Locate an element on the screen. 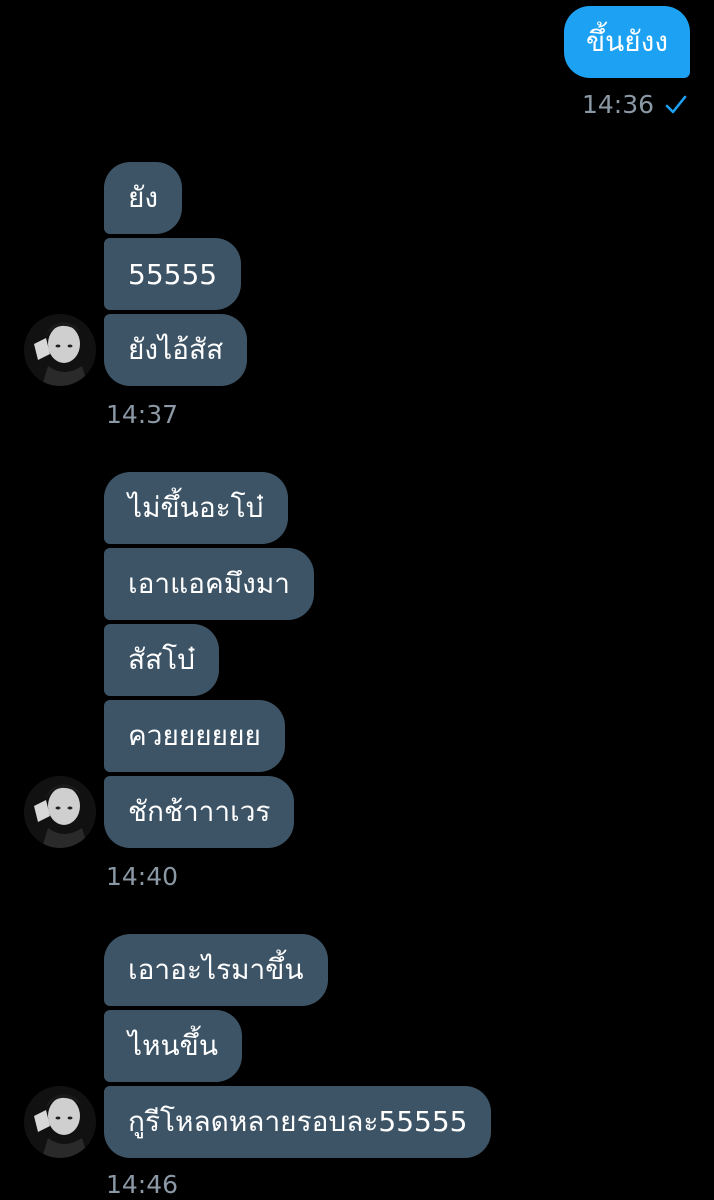 This screenshot has height=1200, width=714. received-message-text: ไหนขึ้น is located at coordinates (173, 1045).